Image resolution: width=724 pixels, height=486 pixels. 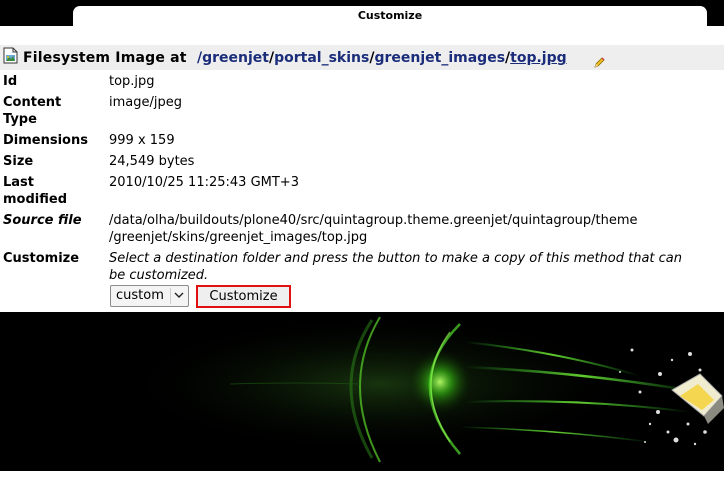 I want to click on destination-folder-select: custom, so click(x=149, y=296).